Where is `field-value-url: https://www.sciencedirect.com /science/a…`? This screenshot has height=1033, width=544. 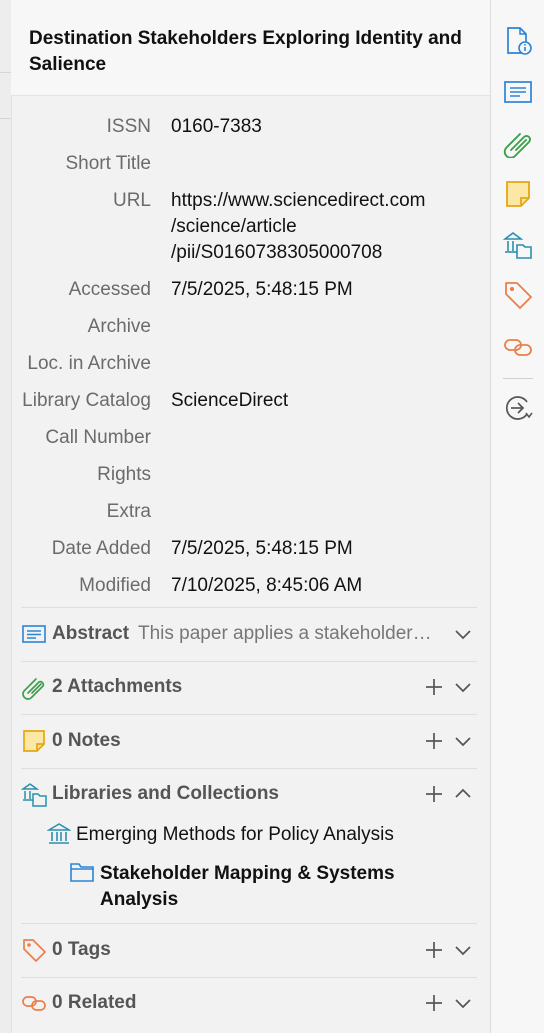 field-value-url: https://www.sciencedirect.com /science/a… is located at coordinates (321, 227).